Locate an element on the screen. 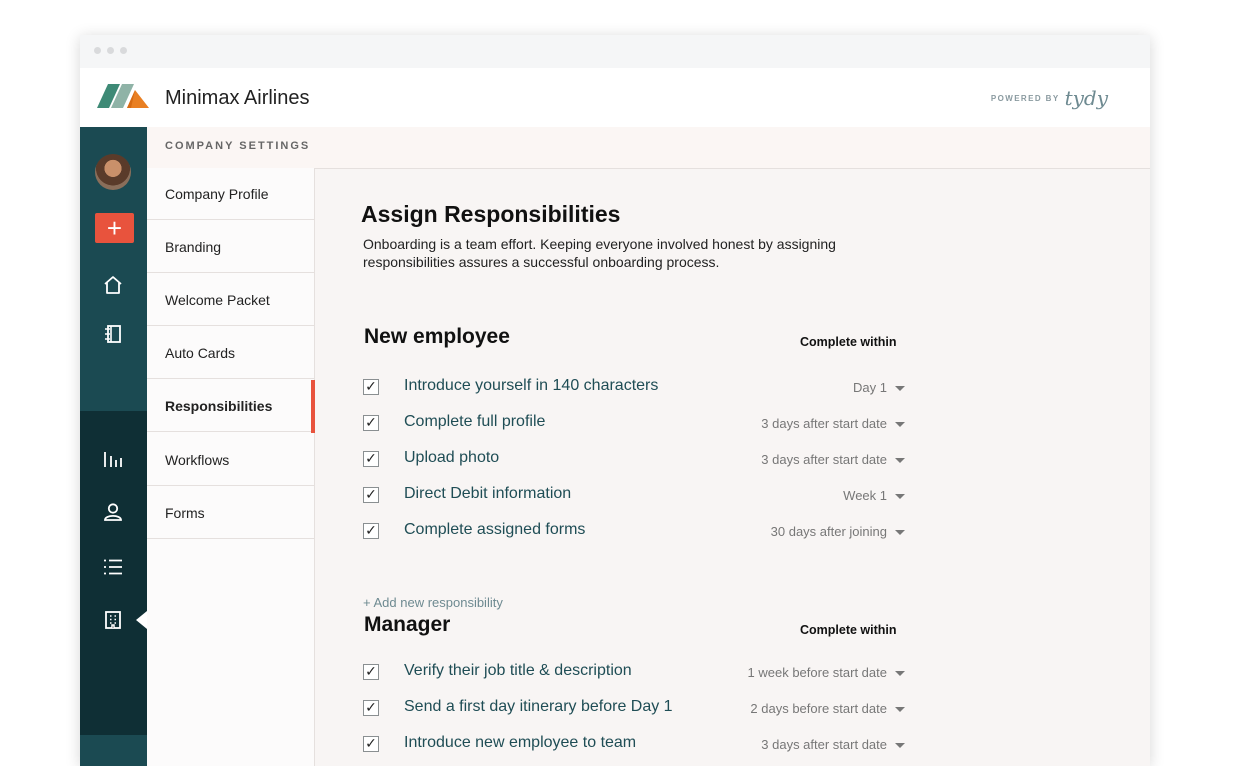 This screenshot has width=1235, height=766. add-responsibility-link: + Add new responsibility is located at coordinates (433, 602).